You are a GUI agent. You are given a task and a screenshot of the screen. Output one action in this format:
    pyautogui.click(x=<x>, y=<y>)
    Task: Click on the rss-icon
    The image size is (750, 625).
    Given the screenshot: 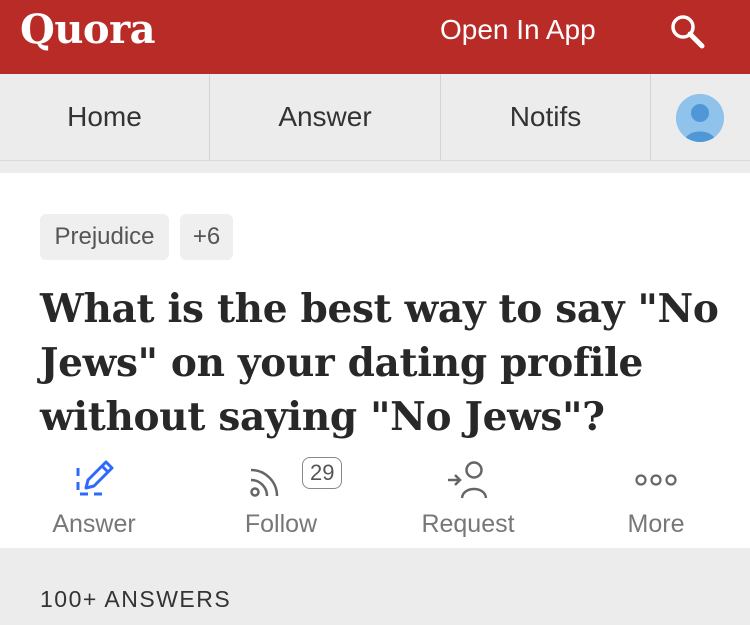 What is the action you would take?
    pyautogui.click(x=264, y=482)
    